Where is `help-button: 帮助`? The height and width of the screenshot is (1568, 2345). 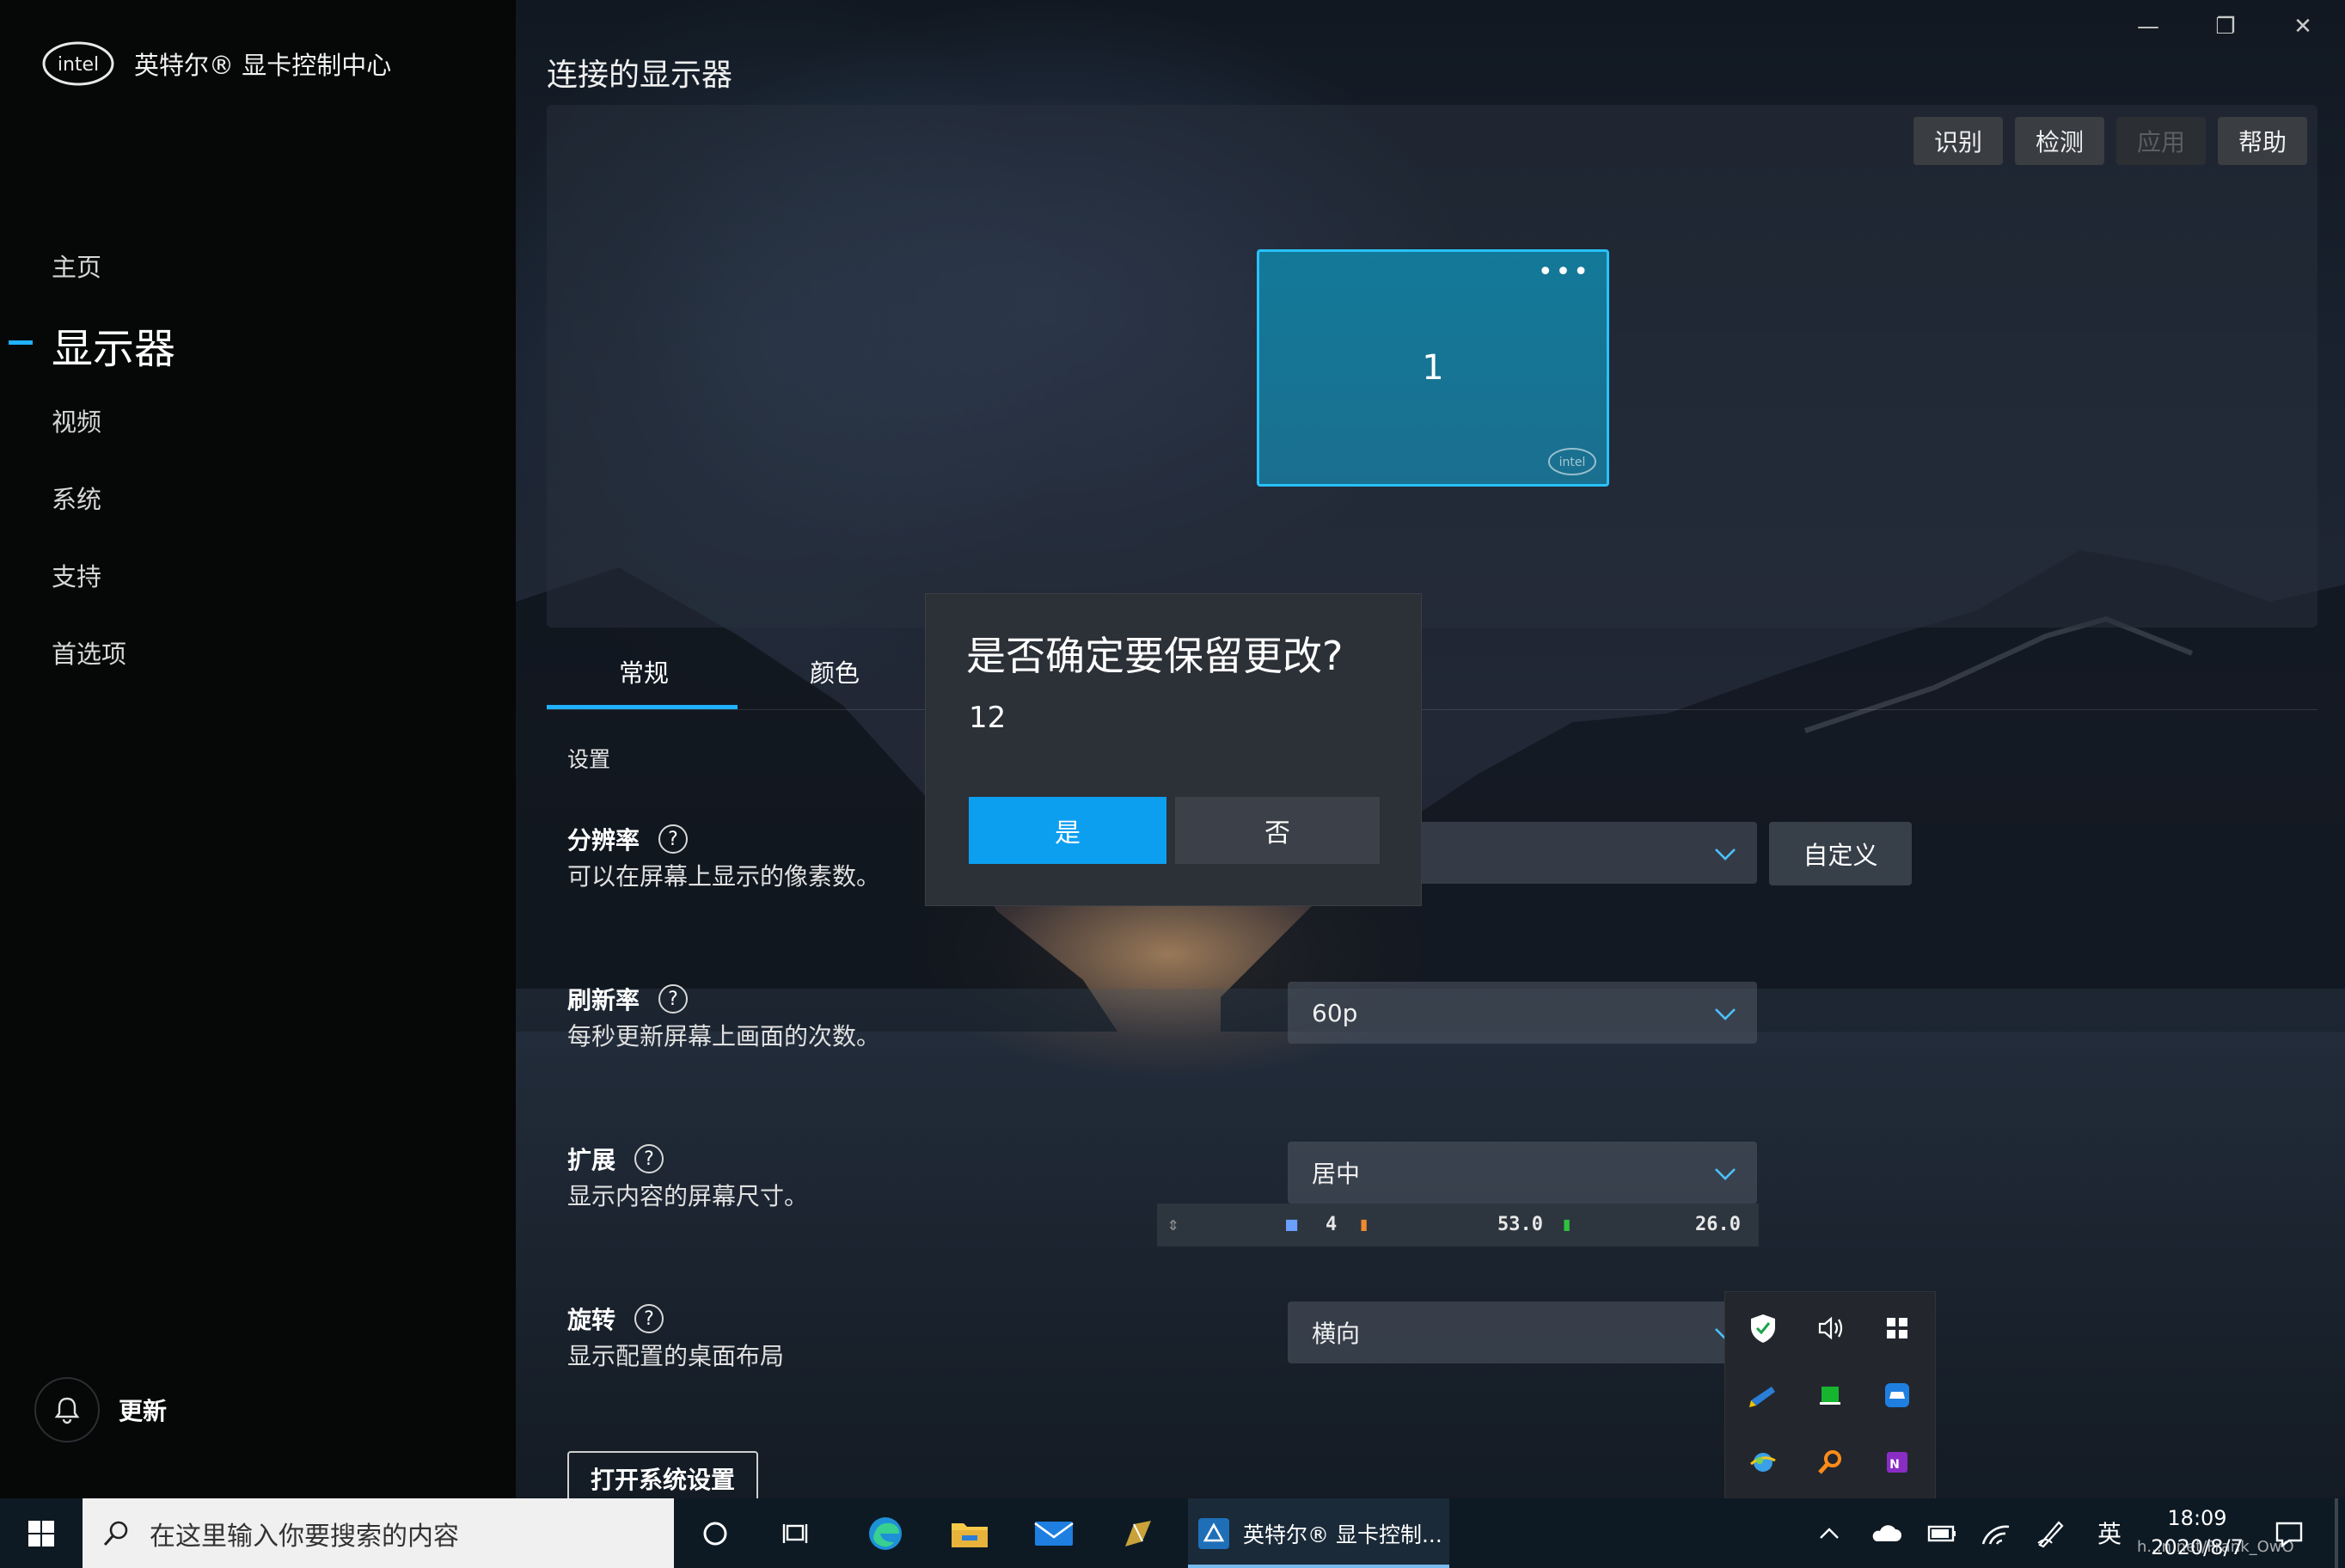
help-button: 帮助 is located at coordinates (2263, 141).